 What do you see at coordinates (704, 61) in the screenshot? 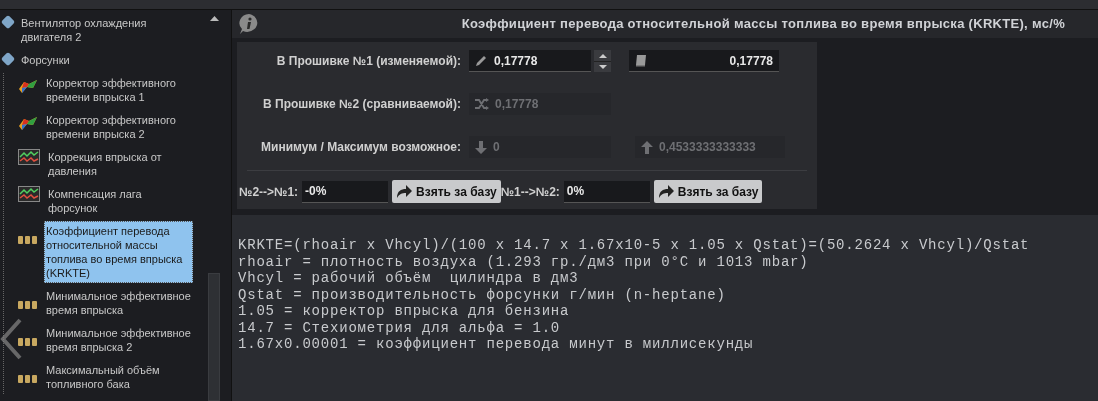
I see `original-value-field: 0,17778` at bounding box center [704, 61].